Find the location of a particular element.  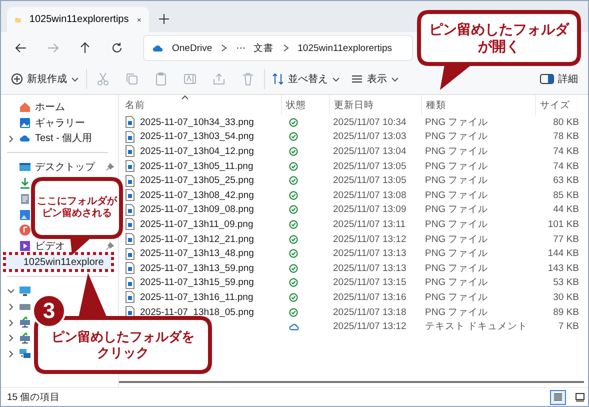

refresh-icon is located at coordinates (117, 48).